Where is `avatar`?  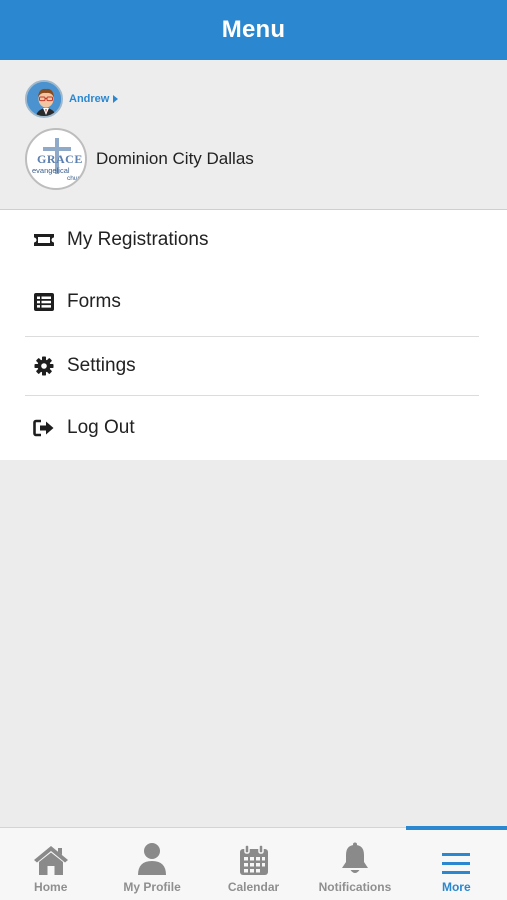
avatar is located at coordinates (44, 99).